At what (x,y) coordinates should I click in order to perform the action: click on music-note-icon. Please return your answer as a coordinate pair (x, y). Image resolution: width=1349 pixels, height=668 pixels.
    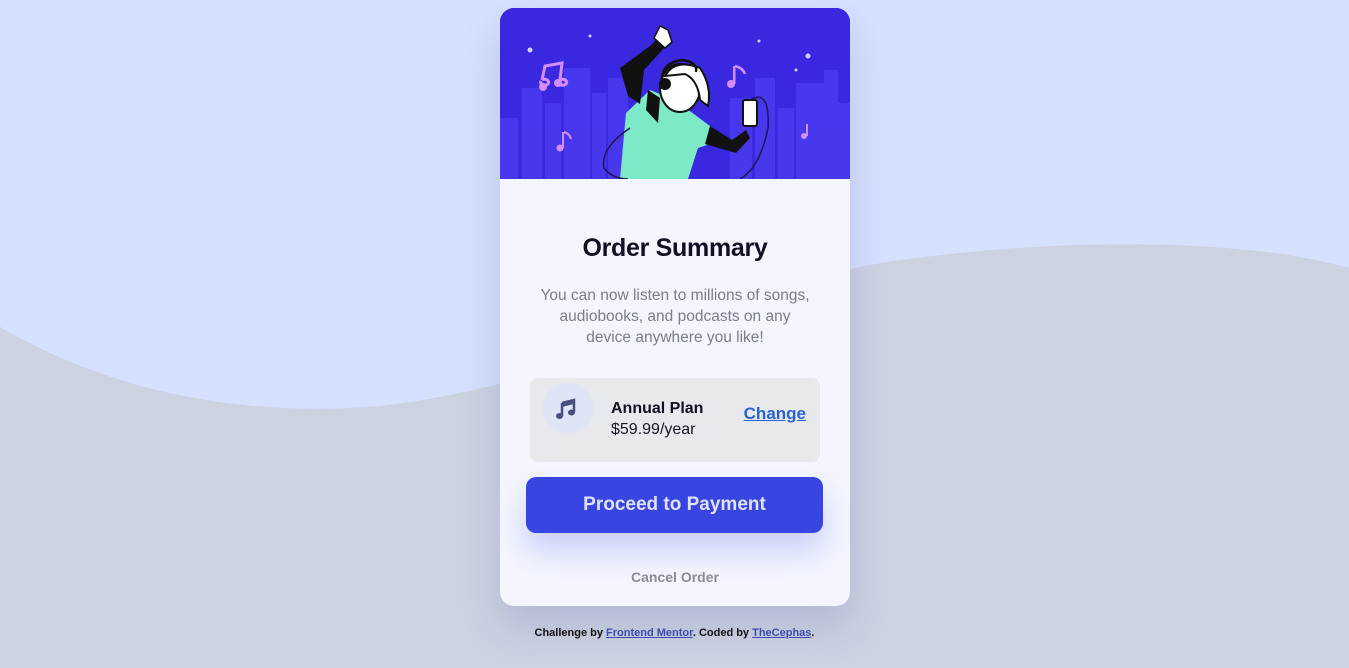
    Looking at the image, I should click on (568, 408).